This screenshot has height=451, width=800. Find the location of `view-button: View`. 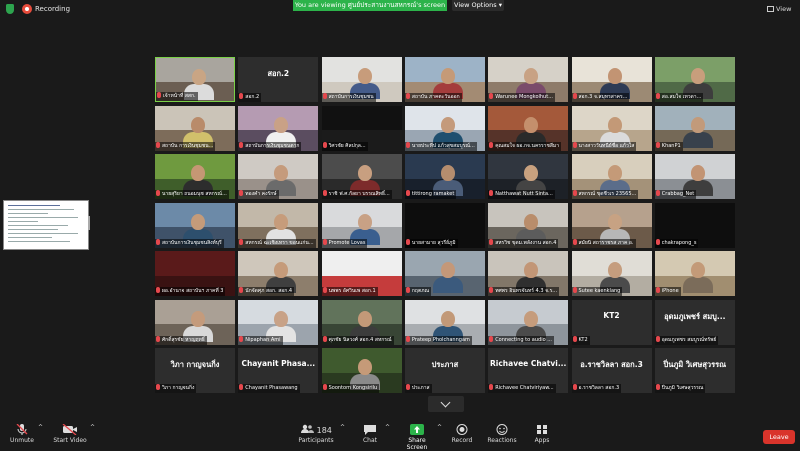

view-button: View is located at coordinates (782, 9).